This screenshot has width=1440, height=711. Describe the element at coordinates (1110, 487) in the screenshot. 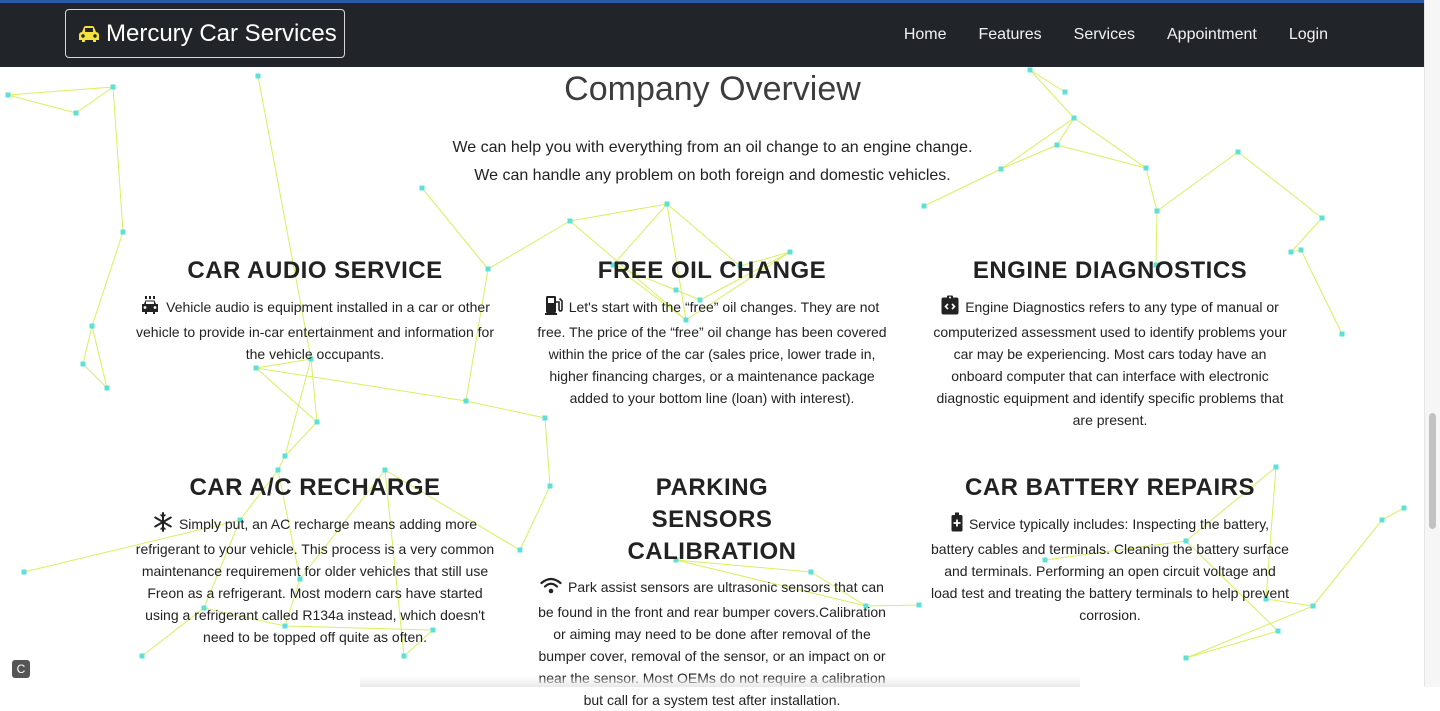

I see `service-title: CAR BATTERY REPAIRS` at that location.